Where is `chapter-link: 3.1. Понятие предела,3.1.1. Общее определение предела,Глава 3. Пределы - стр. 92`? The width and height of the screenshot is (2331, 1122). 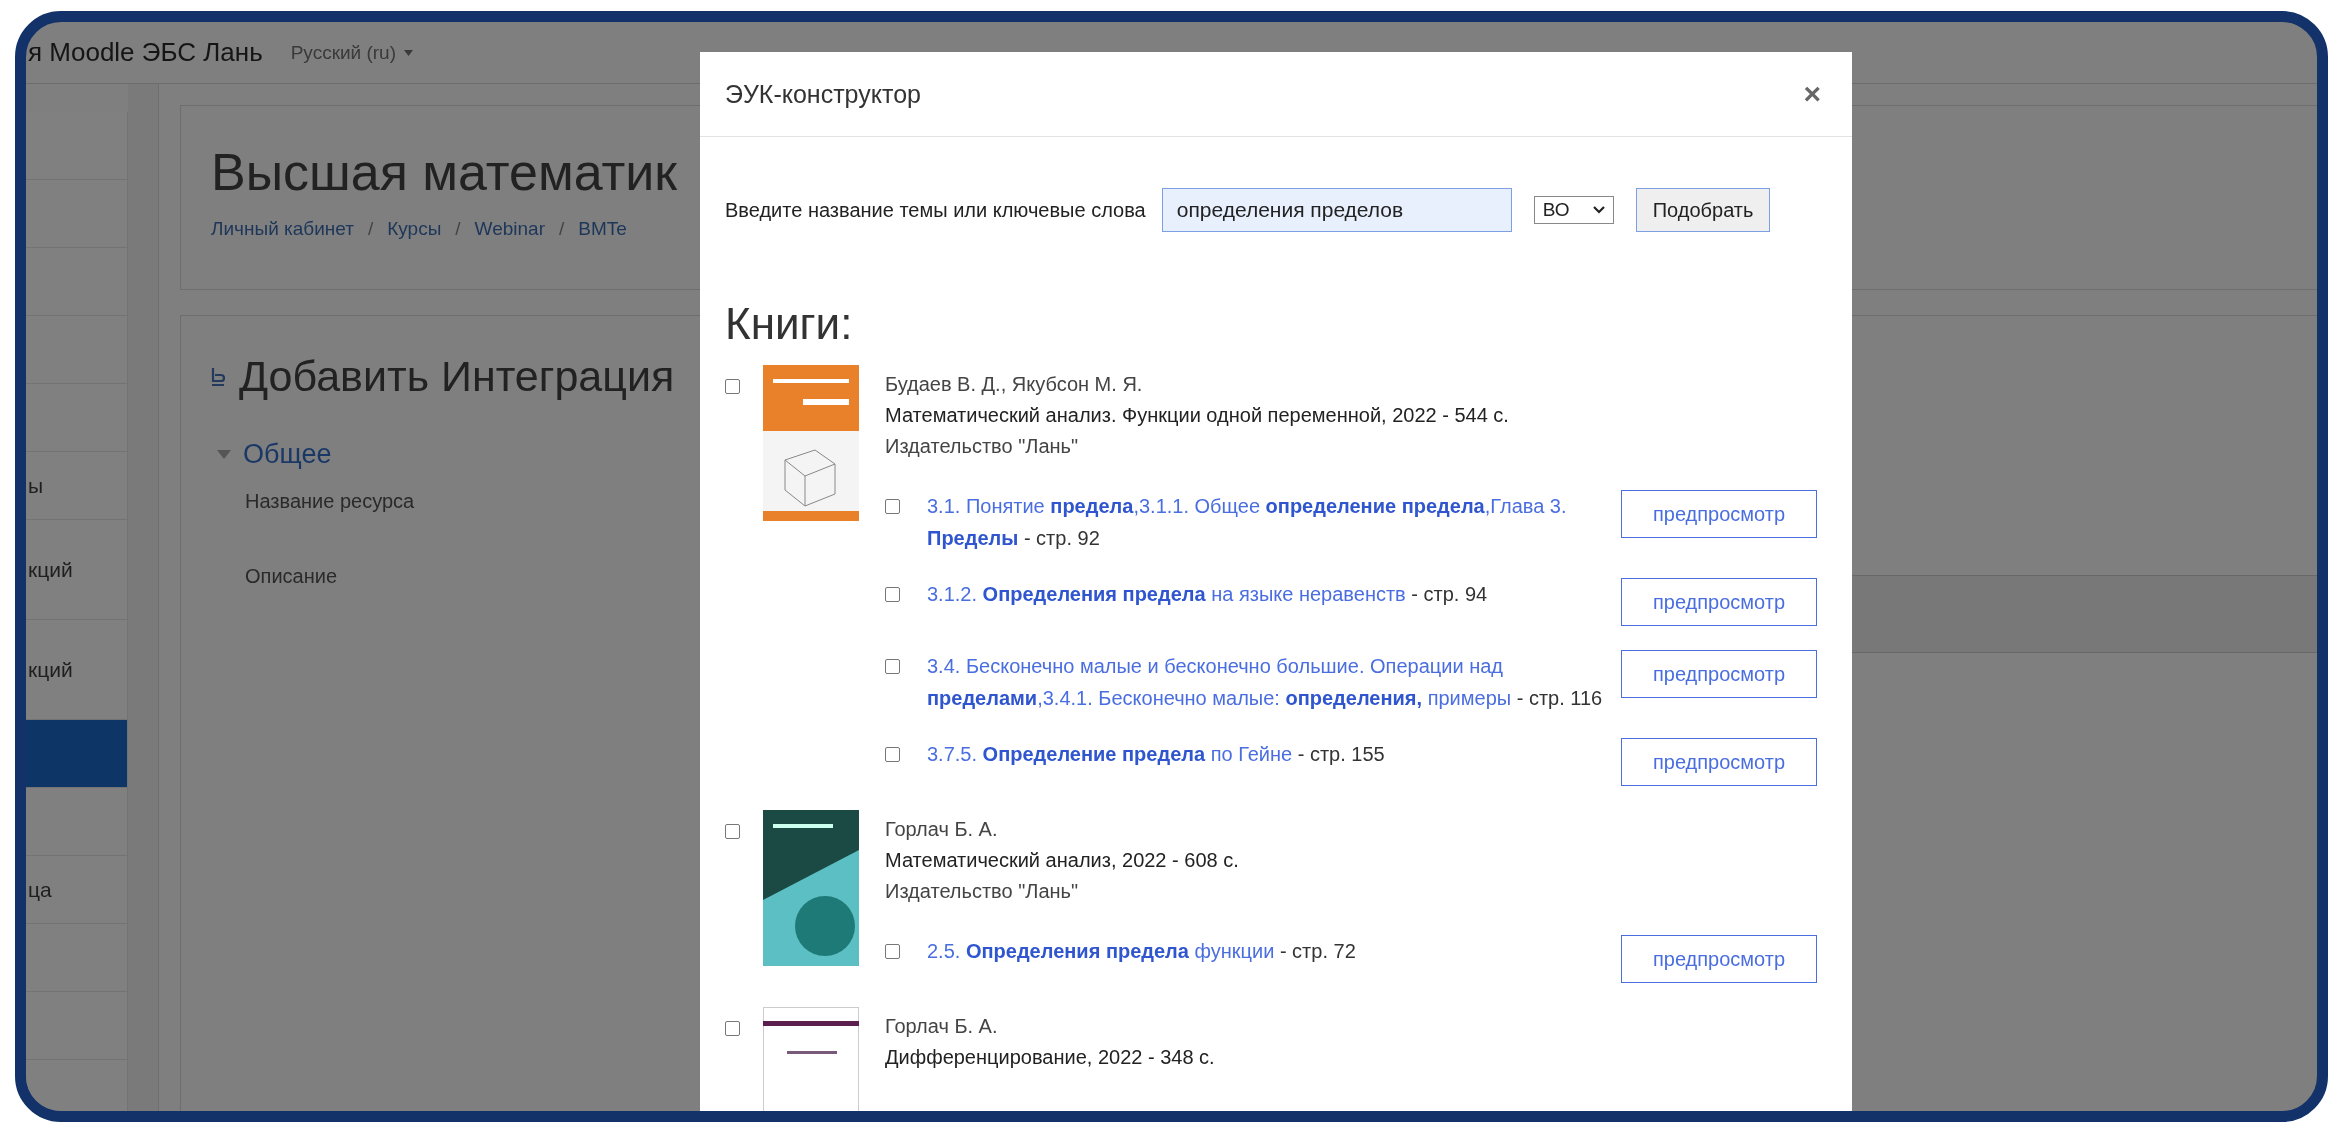 chapter-link: 3.1. Понятие предела,3.1.1. Общее определение предела,Глава 3. Пределы - стр. 92 is located at coordinates (1267, 522).